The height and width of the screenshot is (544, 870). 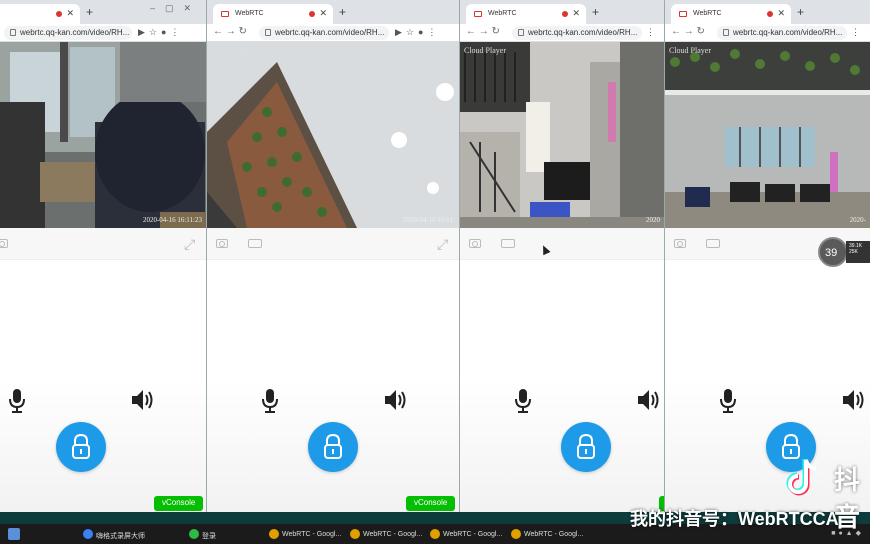 What do you see at coordinates (333, 135) in the screenshot?
I see `video-feed: Cloud Player 2020-04-16 16:11:` at bounding box center [333, 135].